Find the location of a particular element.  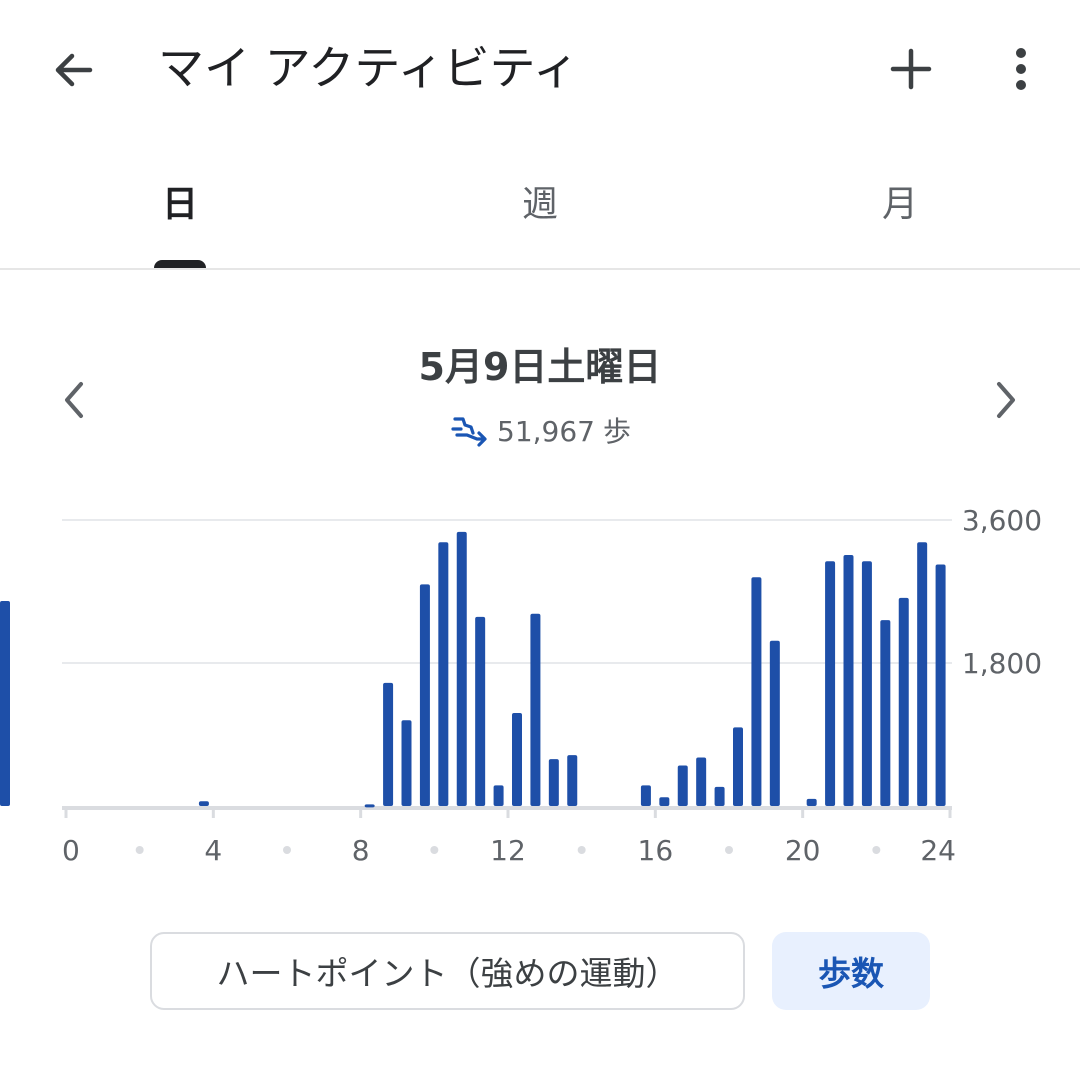

more-vert-icon is located at coordinates (1021, 69).